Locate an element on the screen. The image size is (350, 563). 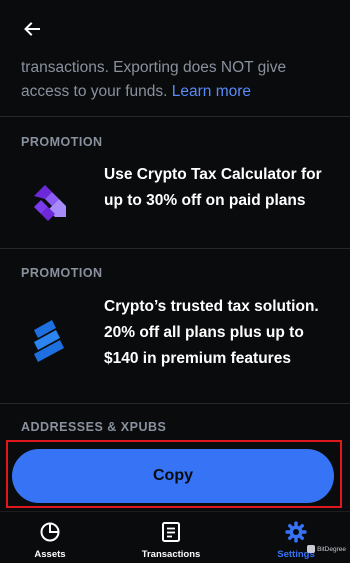
document-list-icon is located at coordinates (171, 532).